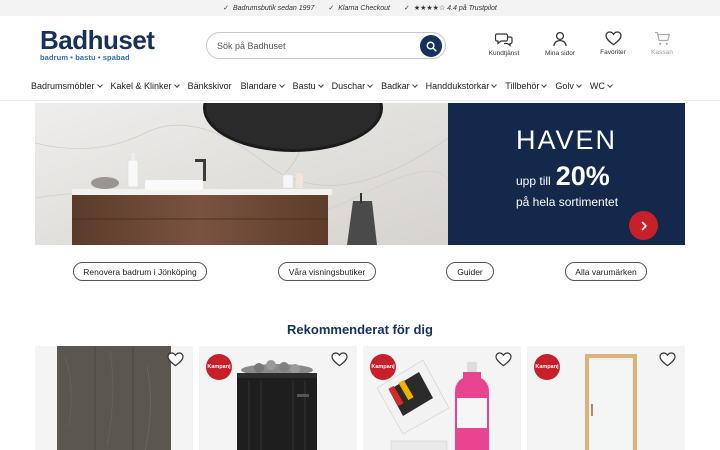 The width and height of the screenshot is (720, 450). What do you see at coordinates (582, 176) in the screenshot?
I see `hero-discount-percent: 20%` at bounding box center [582, 176].